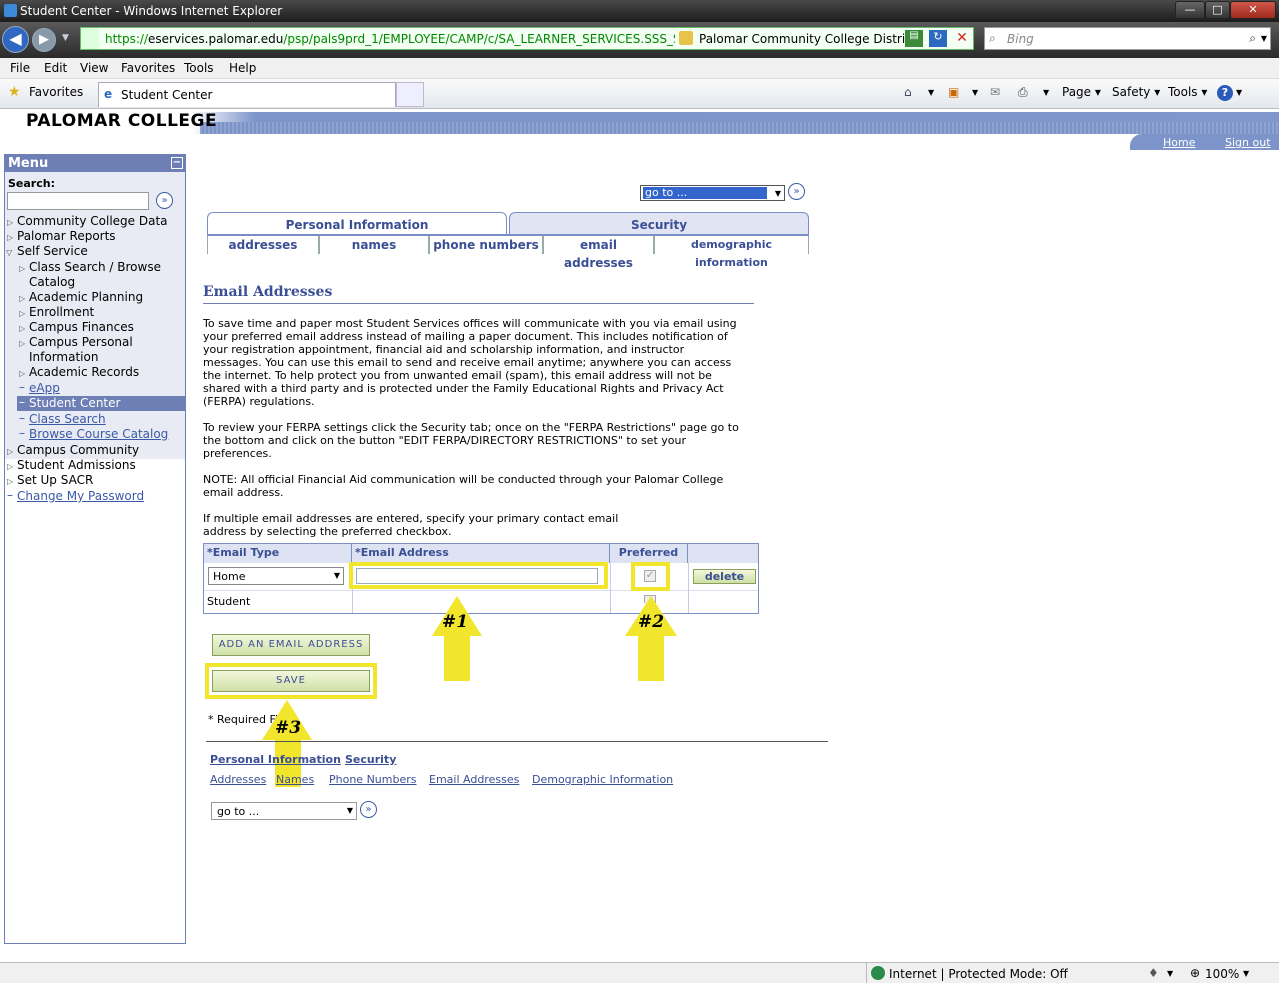  Describe the element at coordinates (1195, 973) in the screenshot. I see `zoom-icon: ⊕` at that location.